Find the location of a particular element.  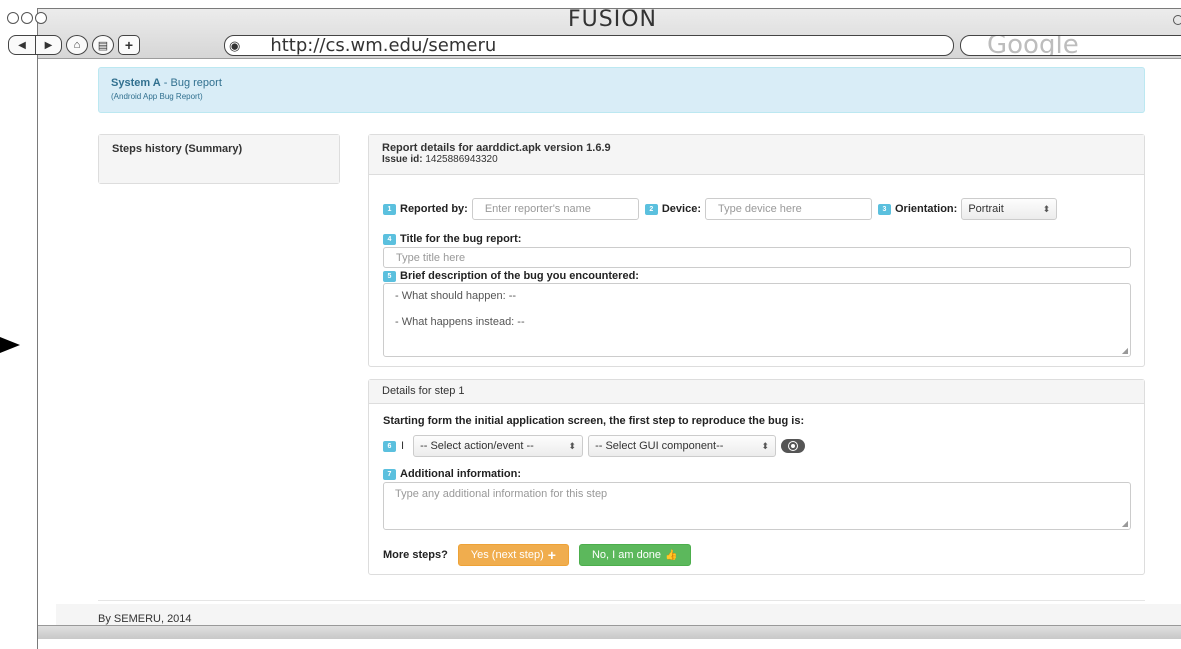

gui-component-value: -- Select GUI component-- is located at coordinates (659, 446).